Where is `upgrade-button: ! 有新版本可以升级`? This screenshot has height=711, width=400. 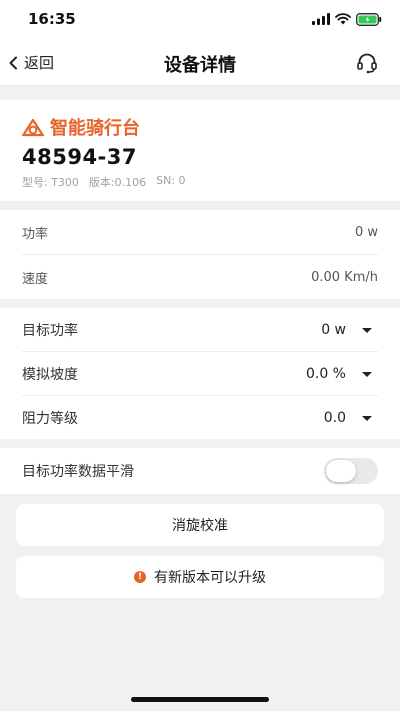 upgrade-button: ! 有新版本可以升级 is located at coordinates (200, 577).